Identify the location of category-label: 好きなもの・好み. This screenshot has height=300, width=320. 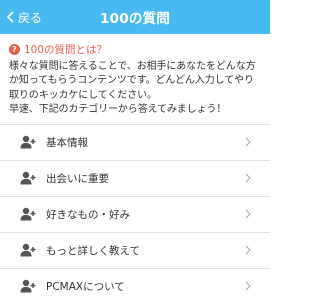
(88, 214).